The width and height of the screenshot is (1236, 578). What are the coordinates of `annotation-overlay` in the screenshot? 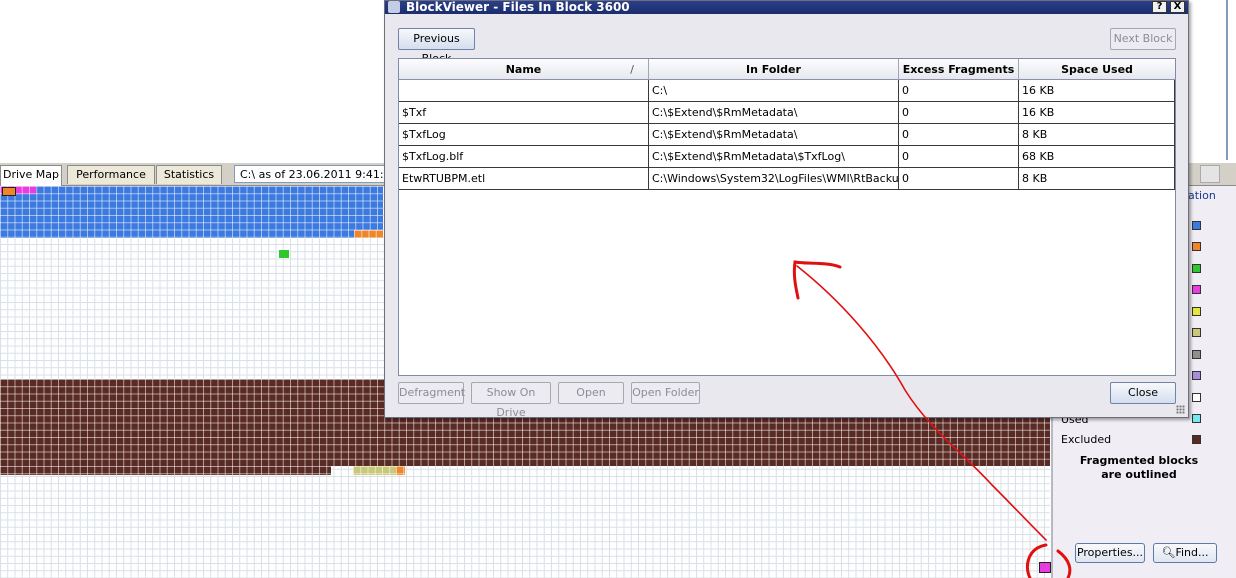 It's located at (932, 419).